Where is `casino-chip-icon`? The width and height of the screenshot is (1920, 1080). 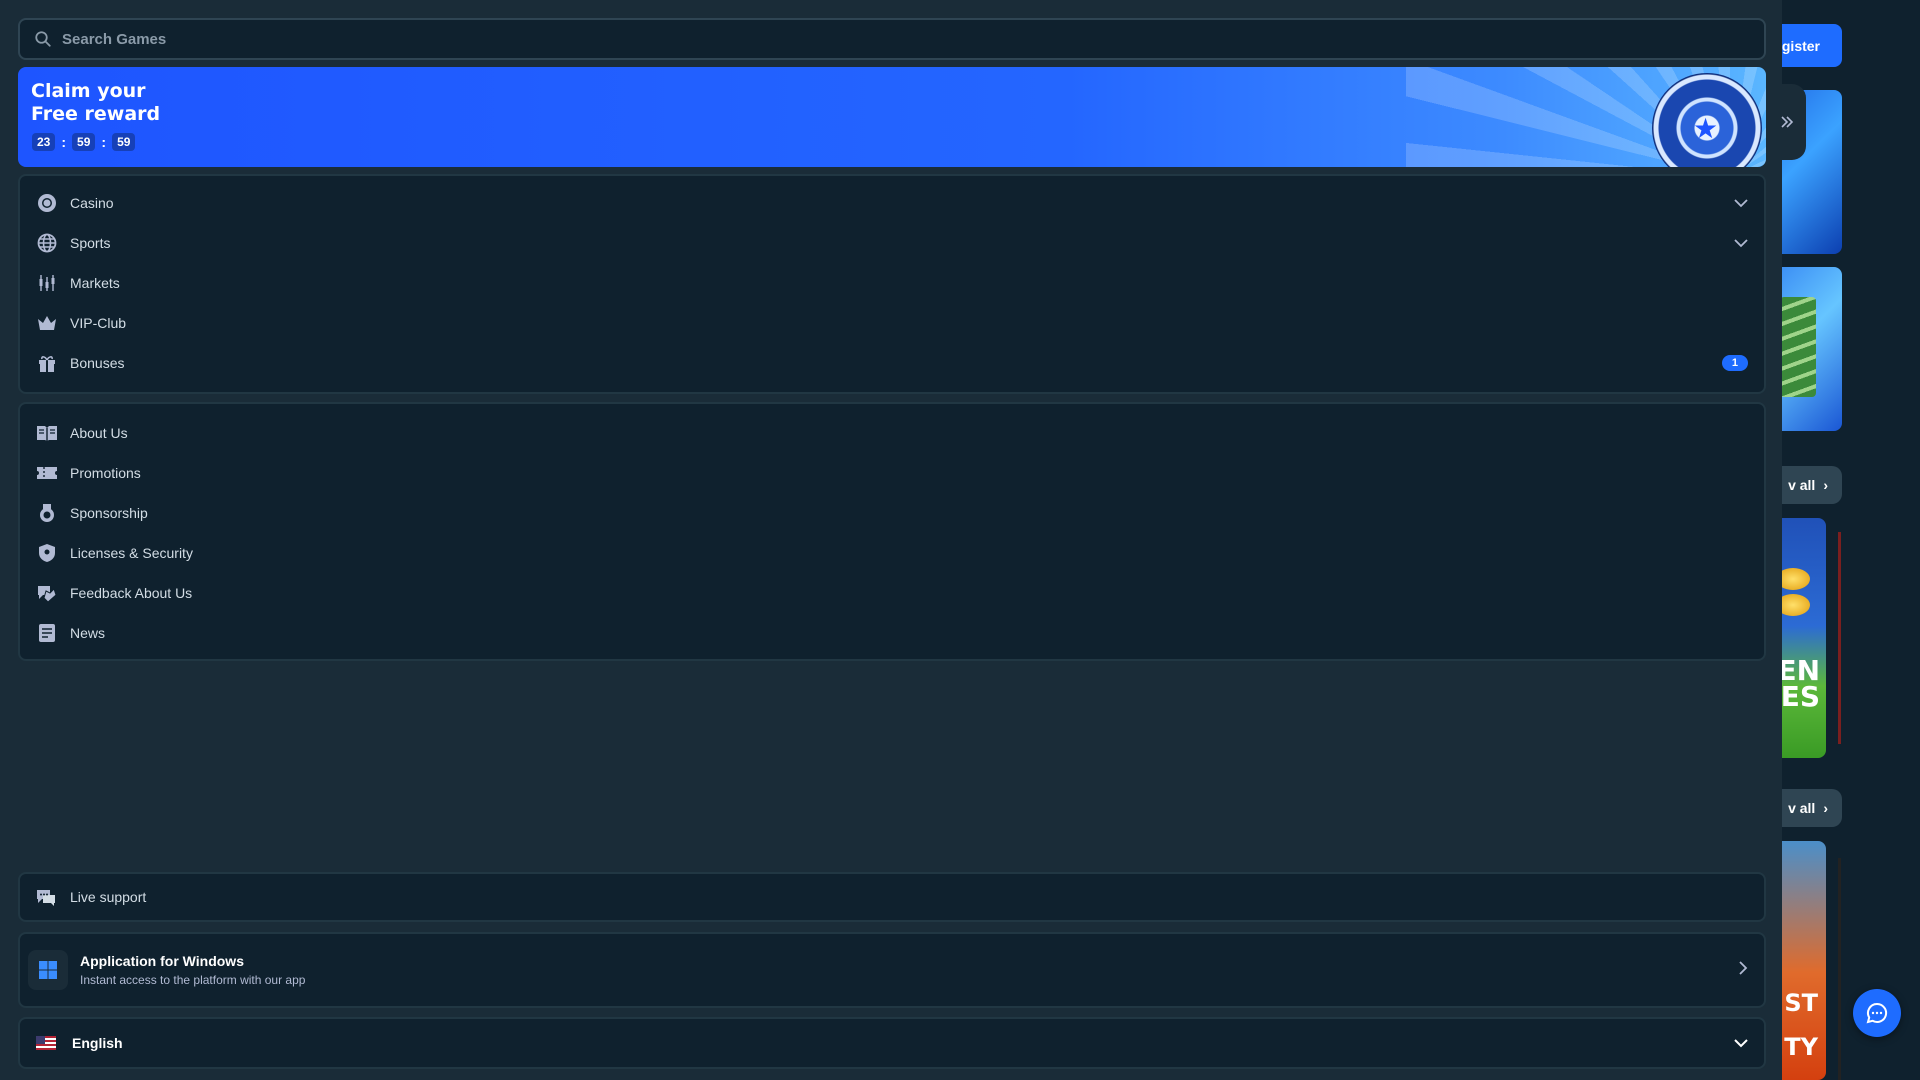 casino-chip-icon is located at coordinates (47, 203).